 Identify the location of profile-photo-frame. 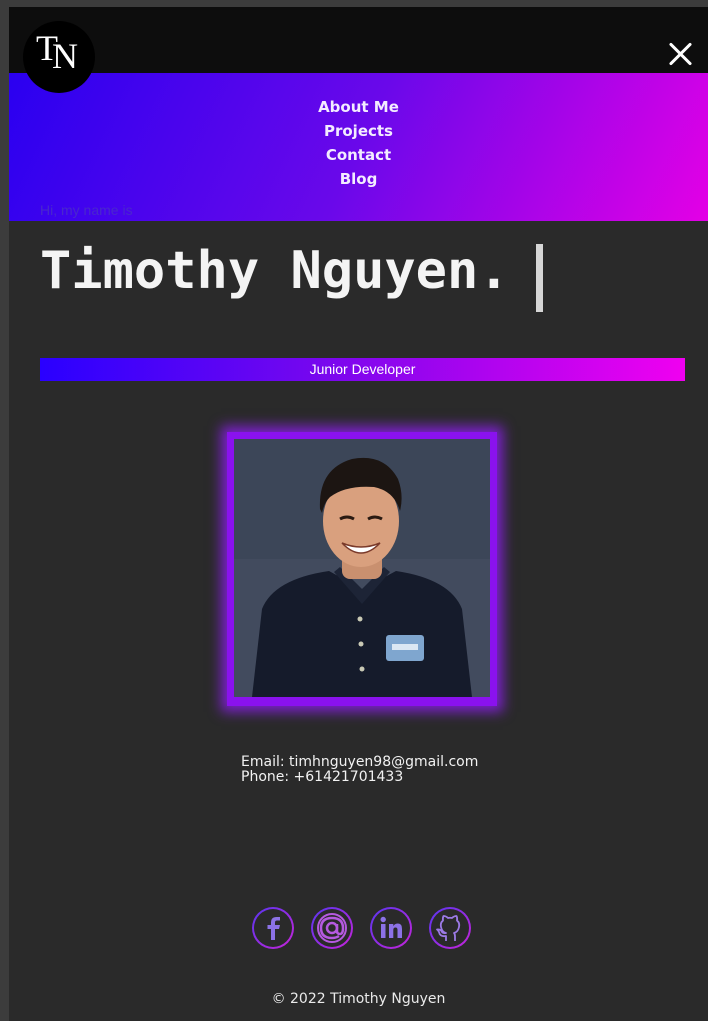
(362, 569).